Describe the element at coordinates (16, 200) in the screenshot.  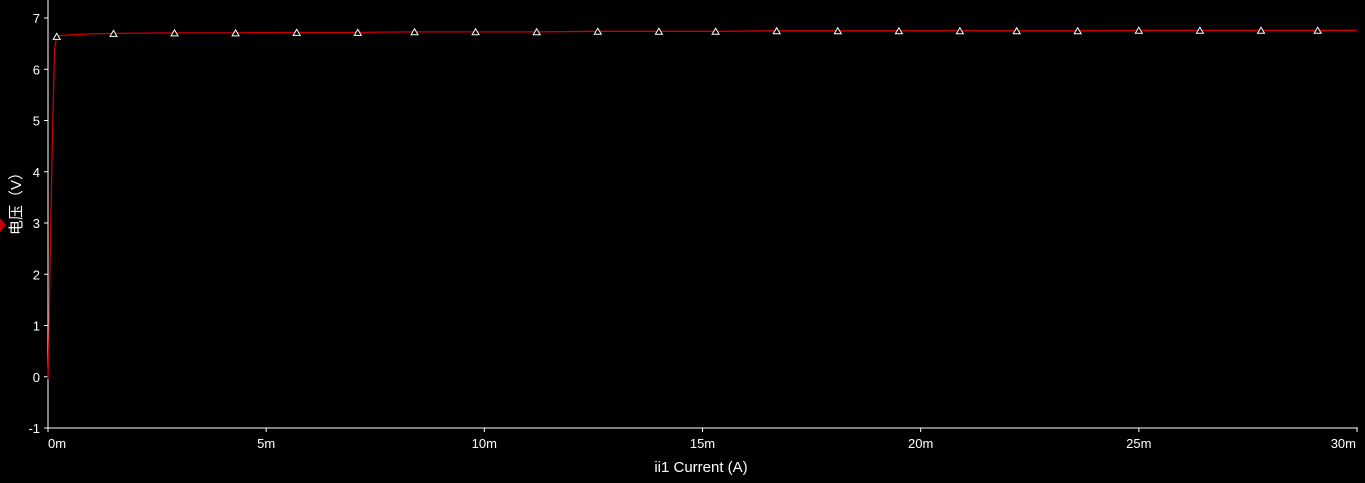
I see `y-axis-title: 电压（V）` at that location.